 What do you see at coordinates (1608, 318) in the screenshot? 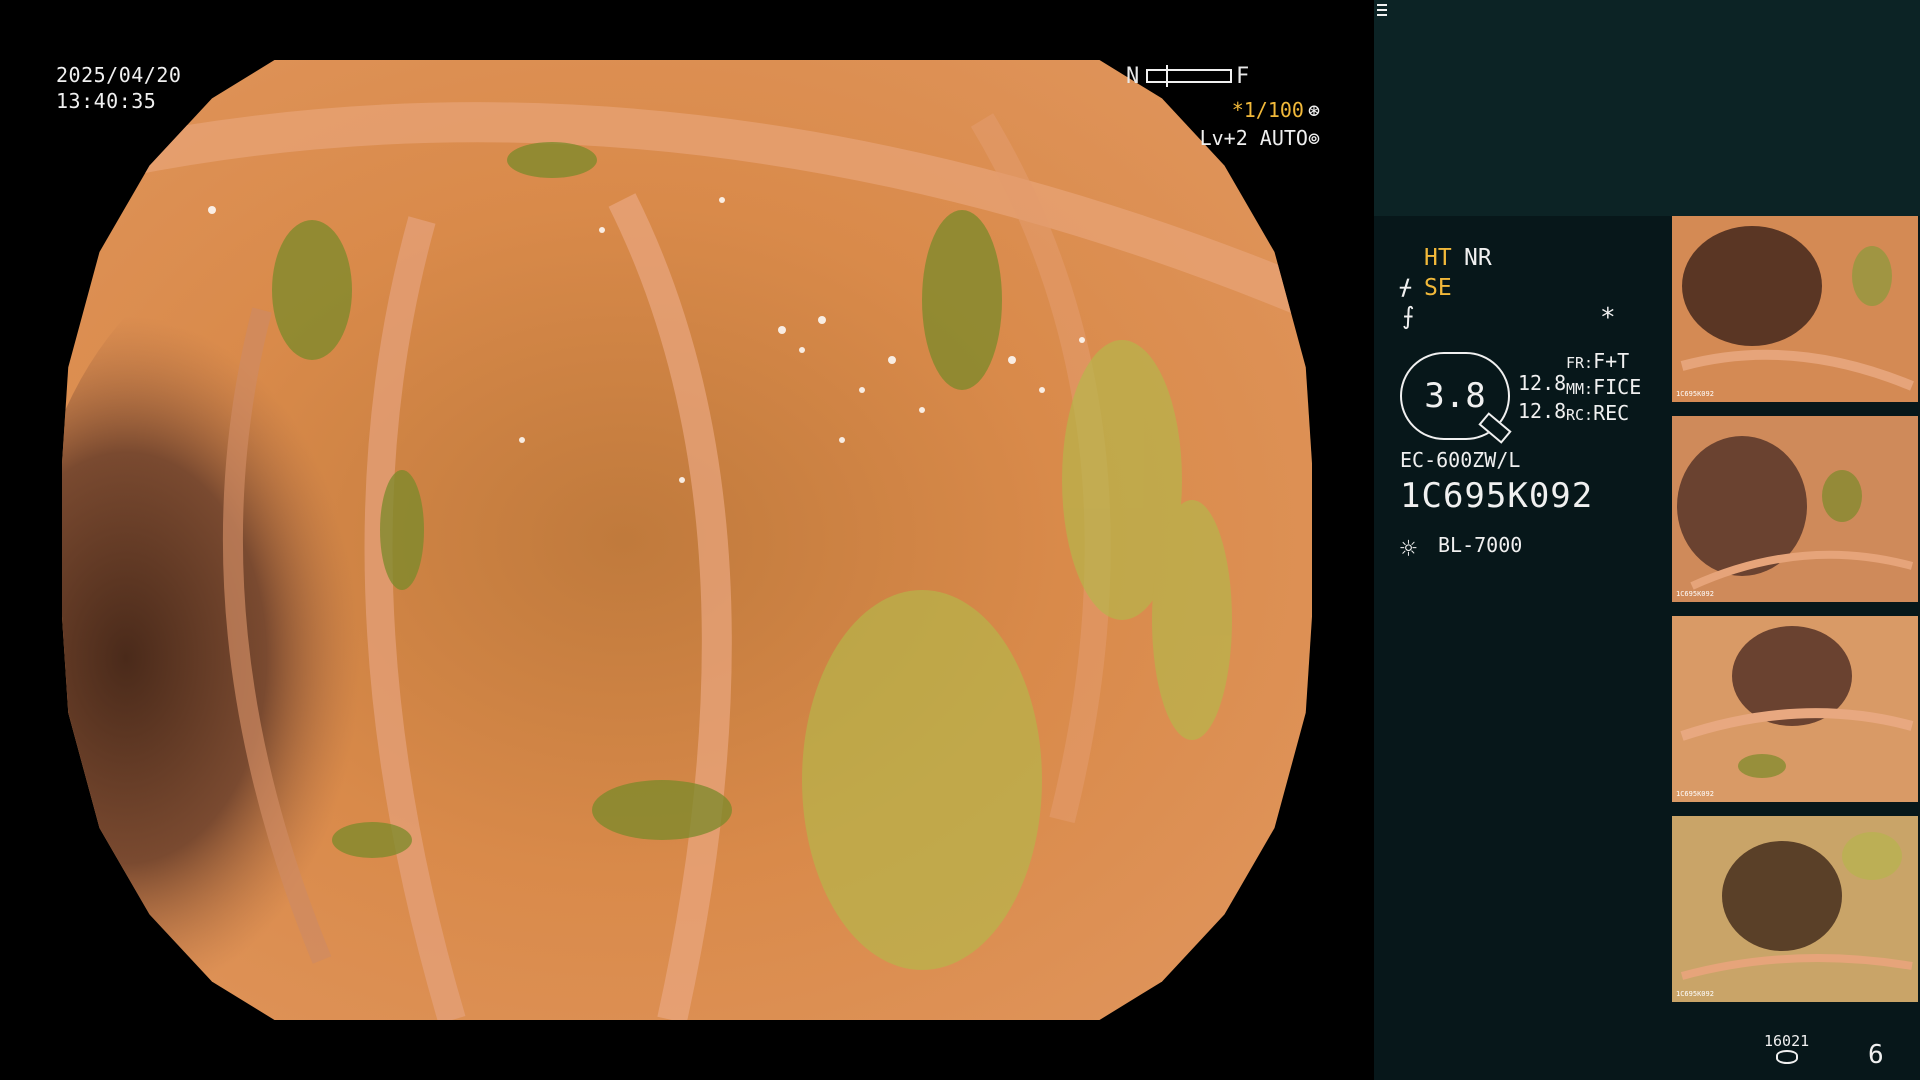
I see `asterisk-mark: *` at bounding box center [1608, 318].